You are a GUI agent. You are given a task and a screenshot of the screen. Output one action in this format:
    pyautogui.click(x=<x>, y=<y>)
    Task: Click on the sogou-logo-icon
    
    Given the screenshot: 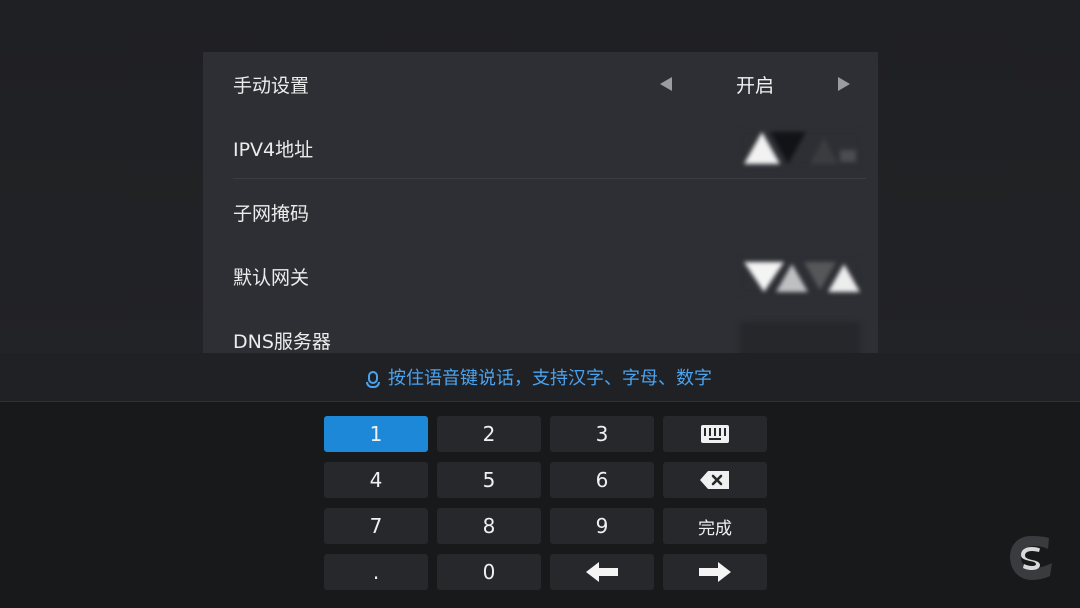 What is the action you would take?
    pyautogui.click(x=1031, y=558)
    